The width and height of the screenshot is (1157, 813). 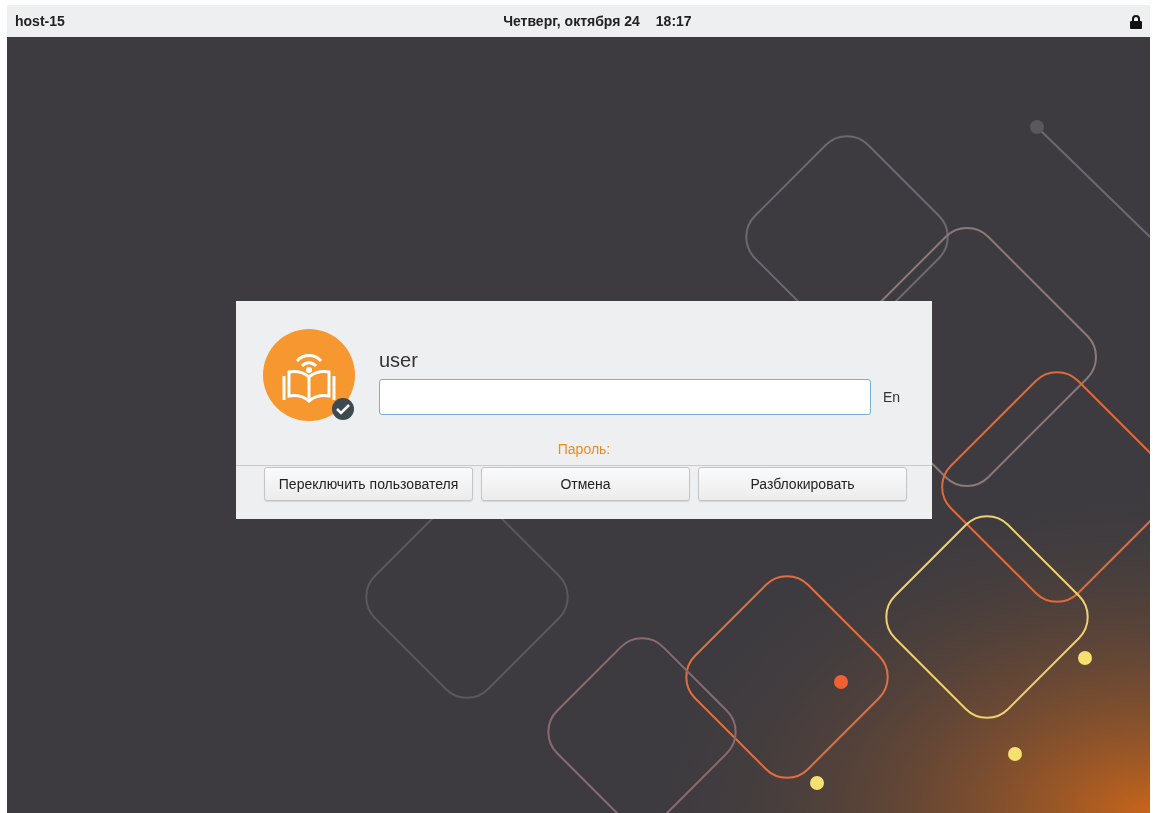 I want to click on date-text: Четверг, октября 24, so click(x=571, y=20).